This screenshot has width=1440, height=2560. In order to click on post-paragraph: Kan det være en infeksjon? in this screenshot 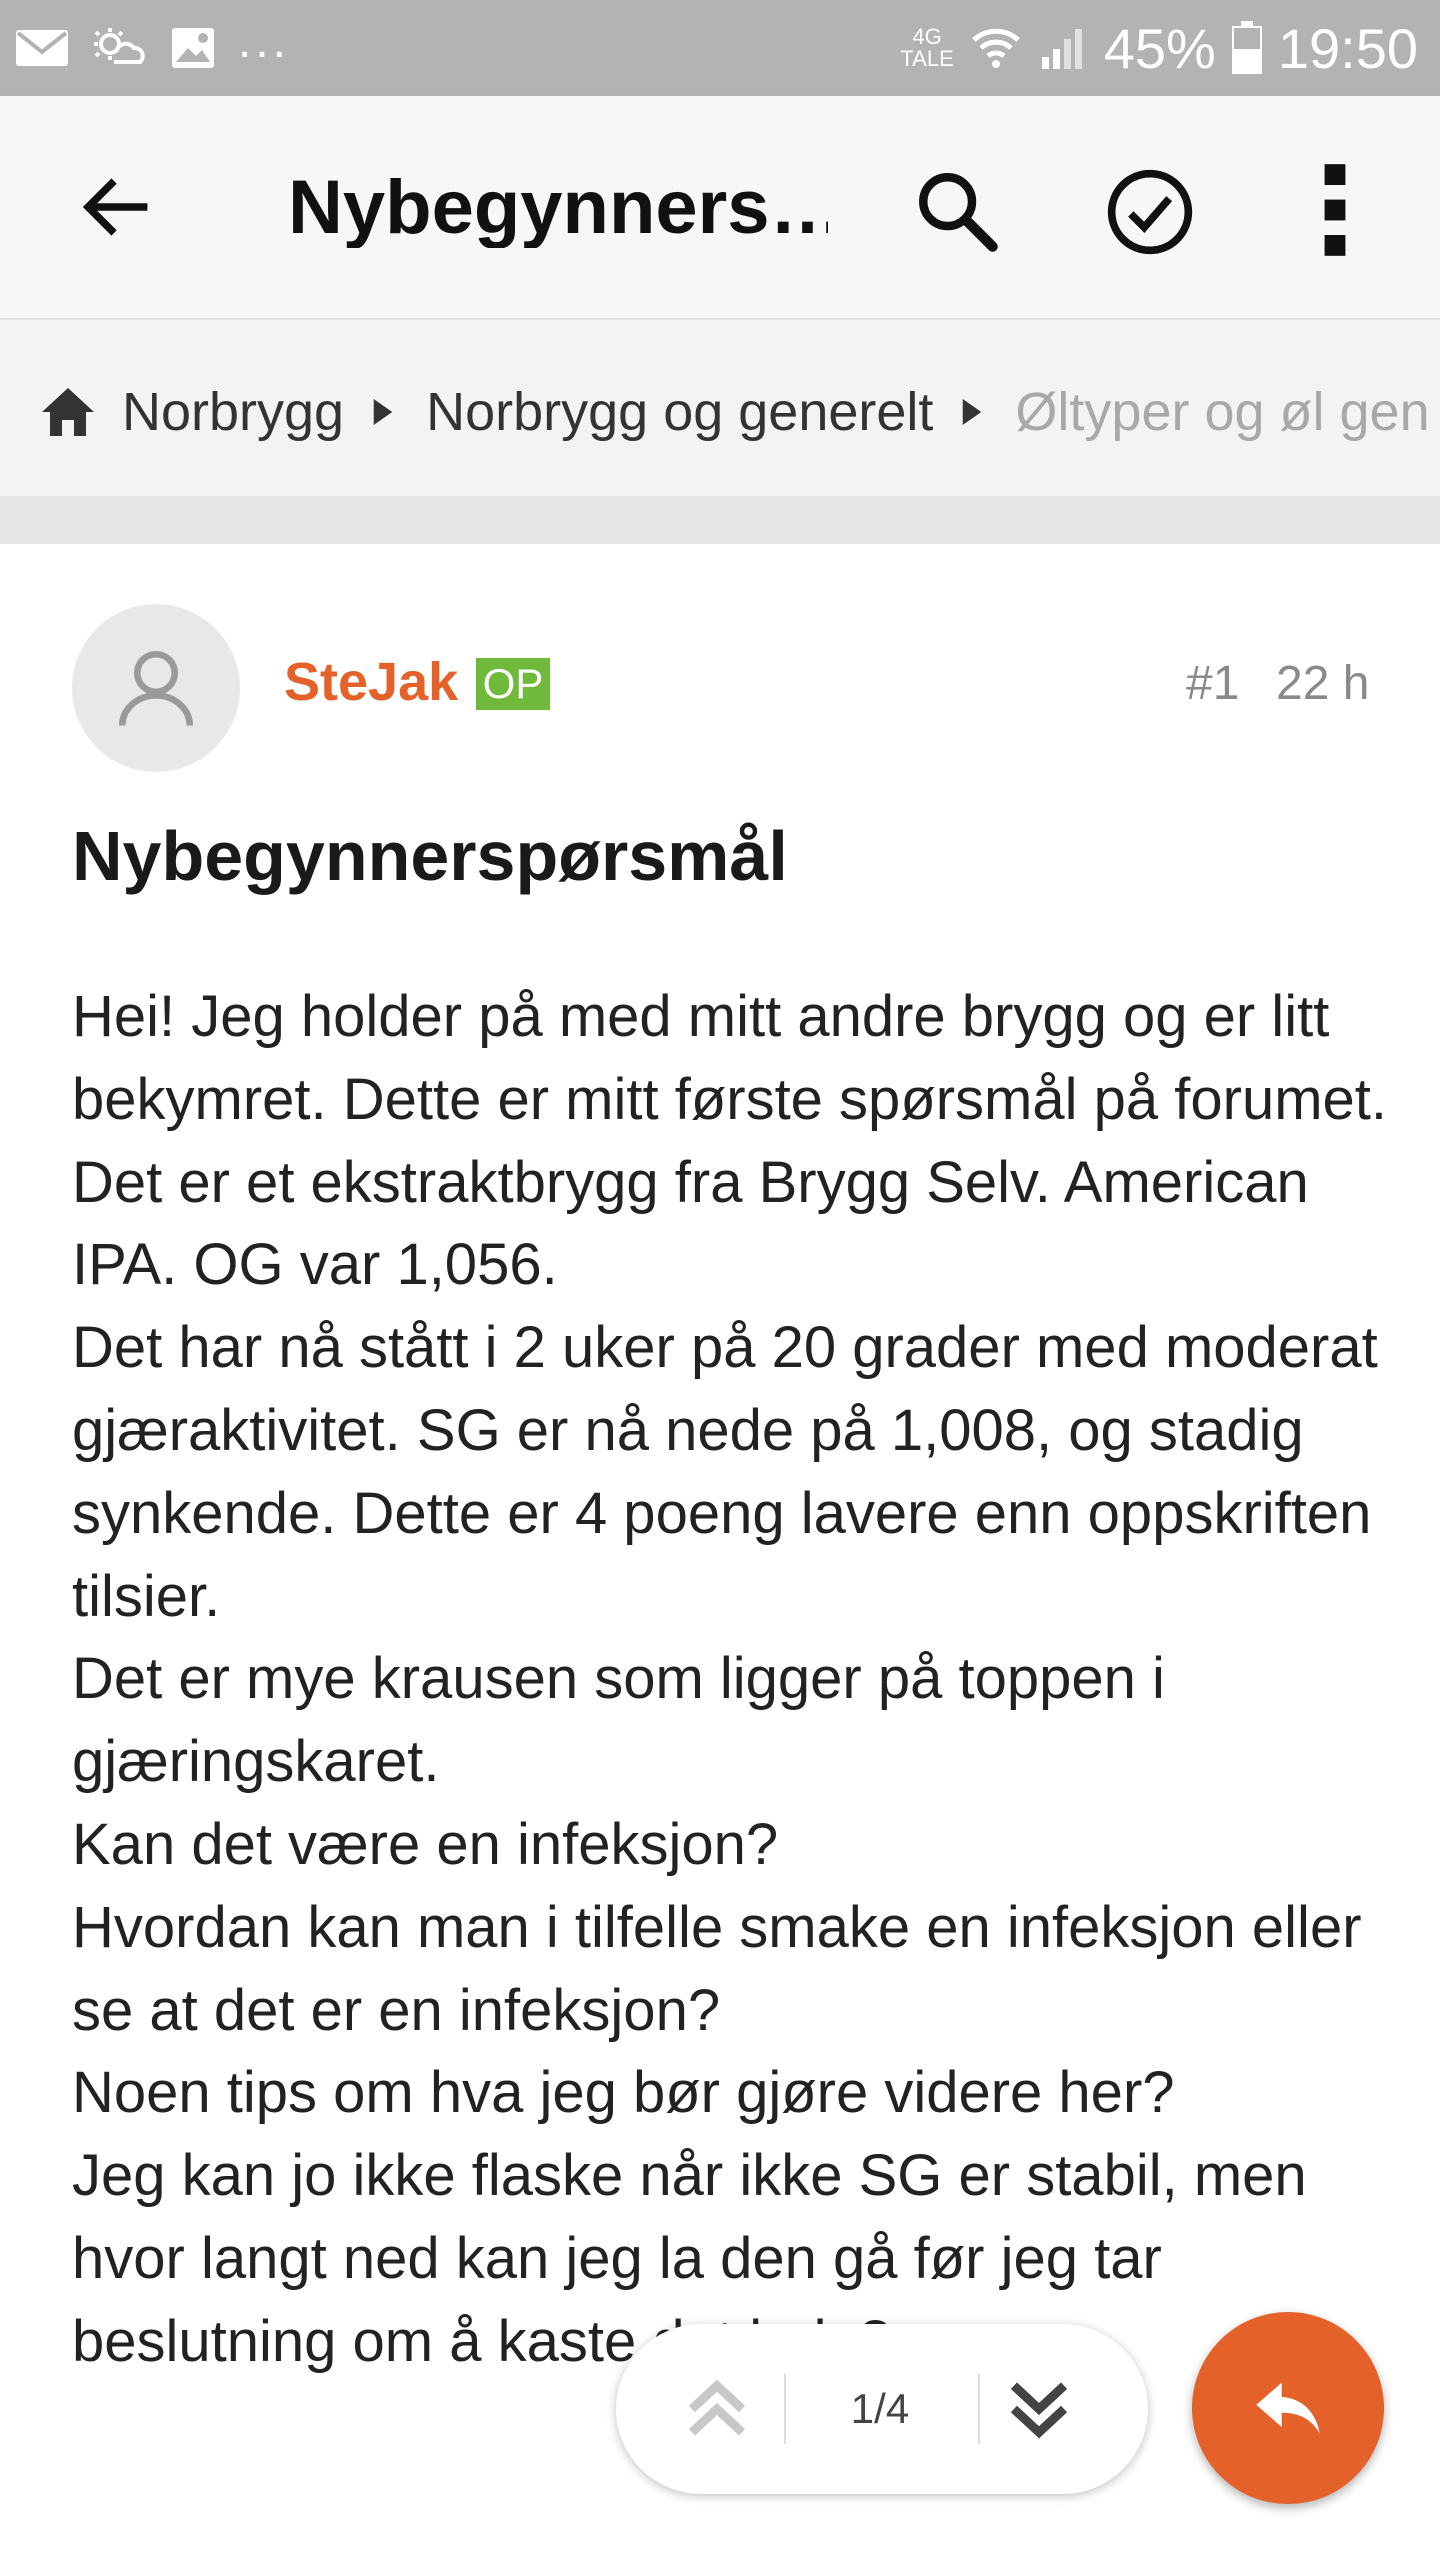, I will do `click(425, 1844)`.